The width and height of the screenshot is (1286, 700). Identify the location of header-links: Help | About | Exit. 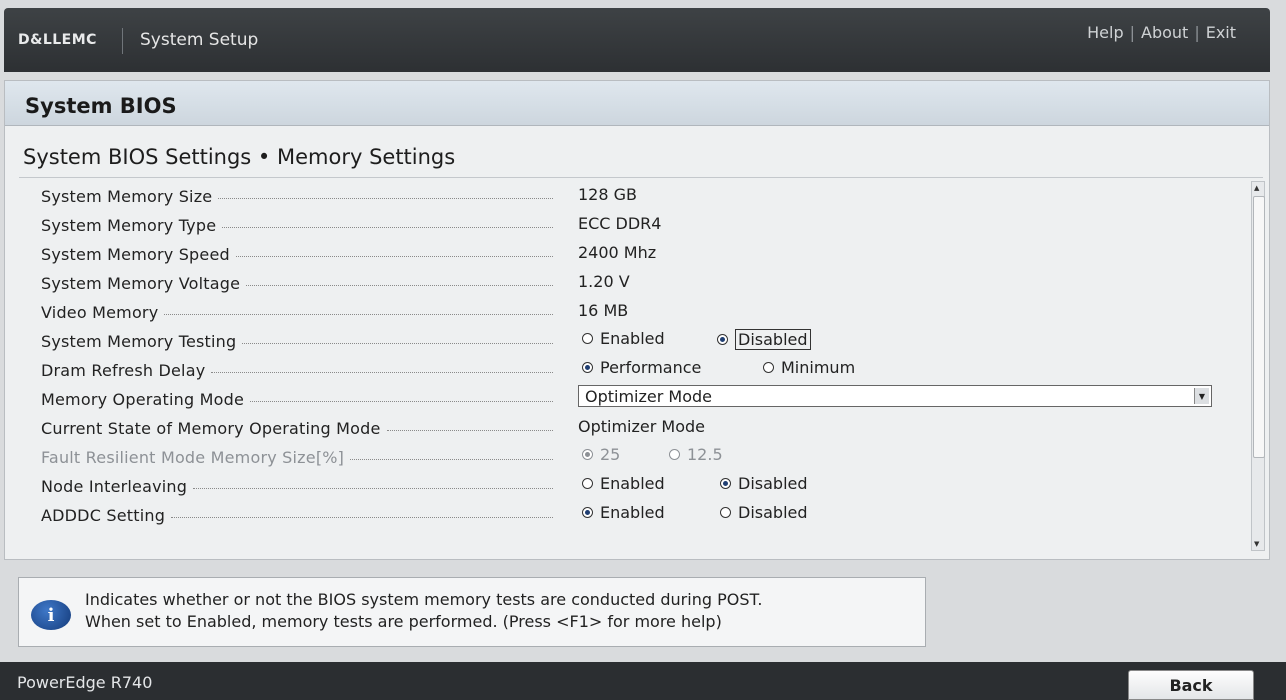
(1161, 32).